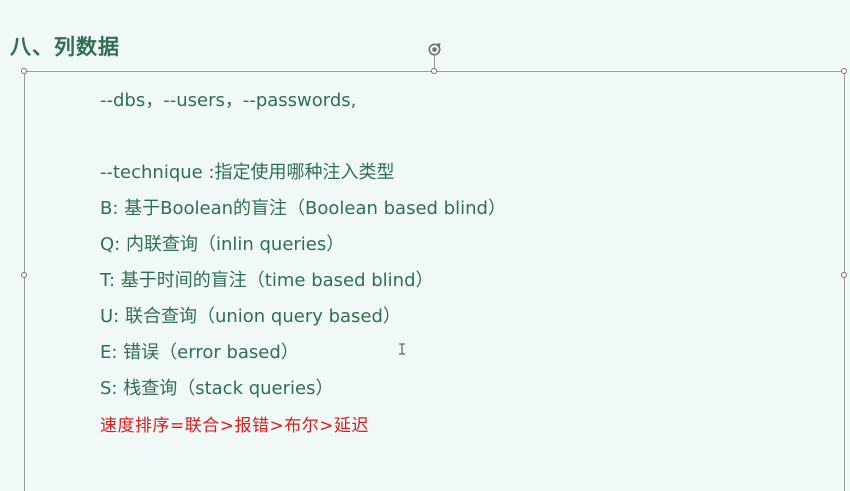  Describe the element at coordinates (434, 71) in the screenshot. I see `resize-handle-top-middle` at that location.